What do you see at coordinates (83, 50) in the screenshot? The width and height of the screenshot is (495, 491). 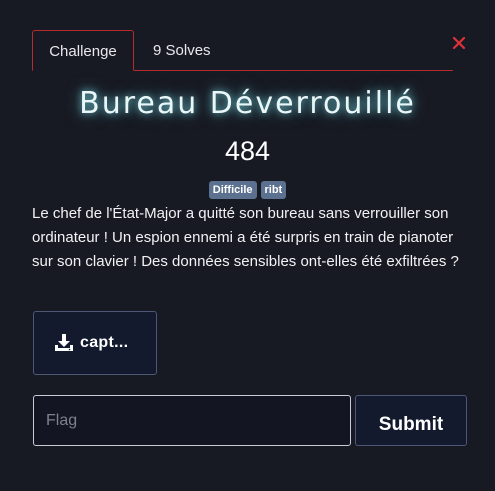 I see `tab-challenge: Challenge` at bounding box center [83, 50].